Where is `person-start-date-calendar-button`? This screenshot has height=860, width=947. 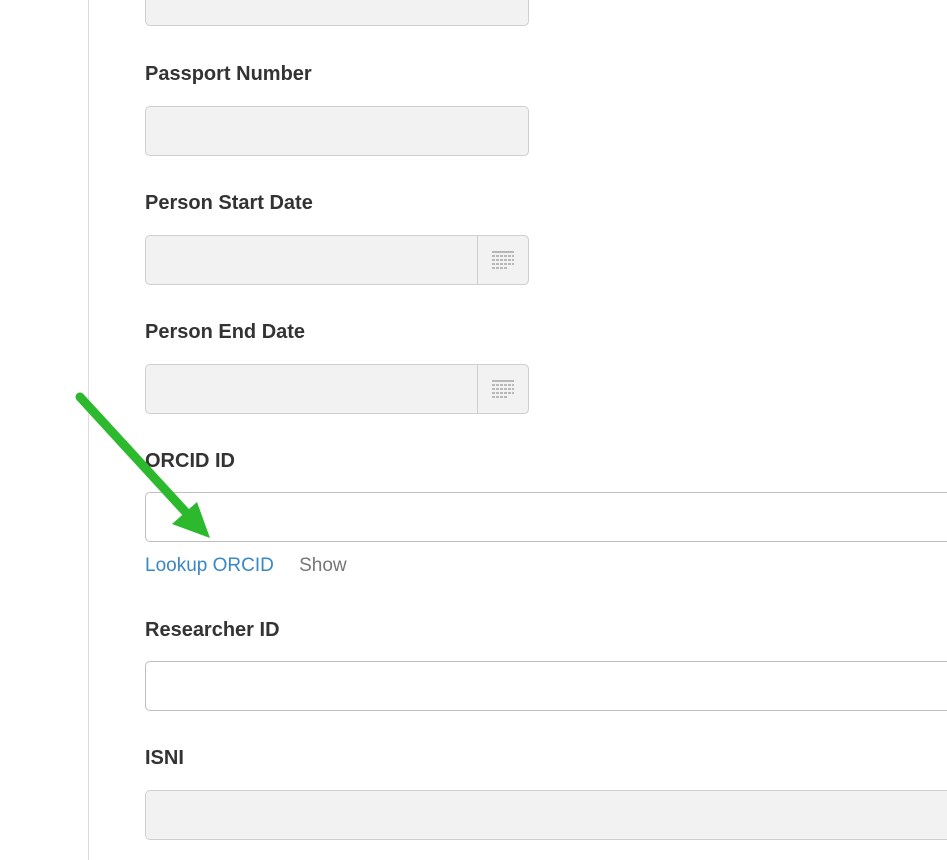
person-start-date-calendar-button is located at coordinates (503, 260).